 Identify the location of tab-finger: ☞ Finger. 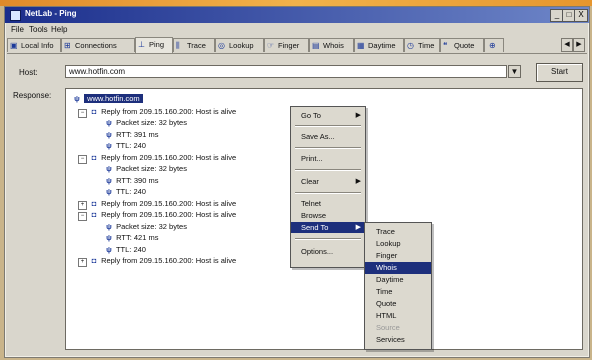
(286, 45).